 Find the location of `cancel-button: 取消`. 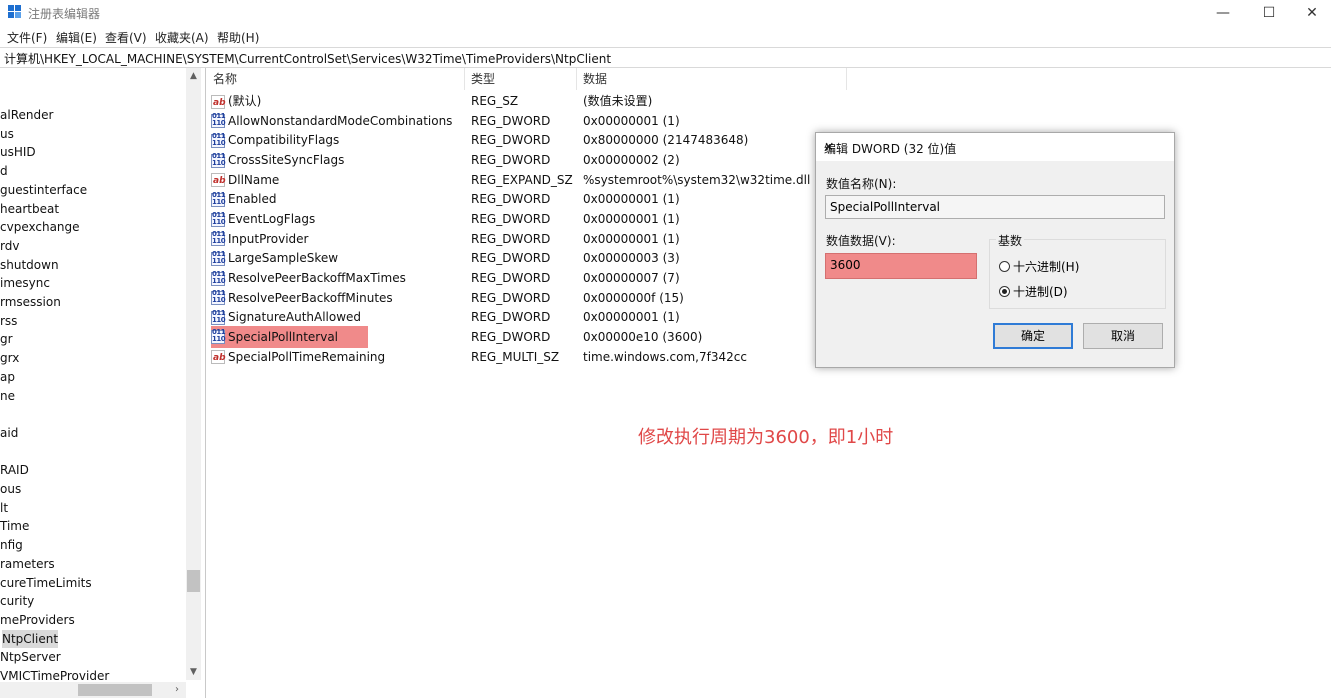

cancel-button: 取消 is located at coordinates (1123, 336).